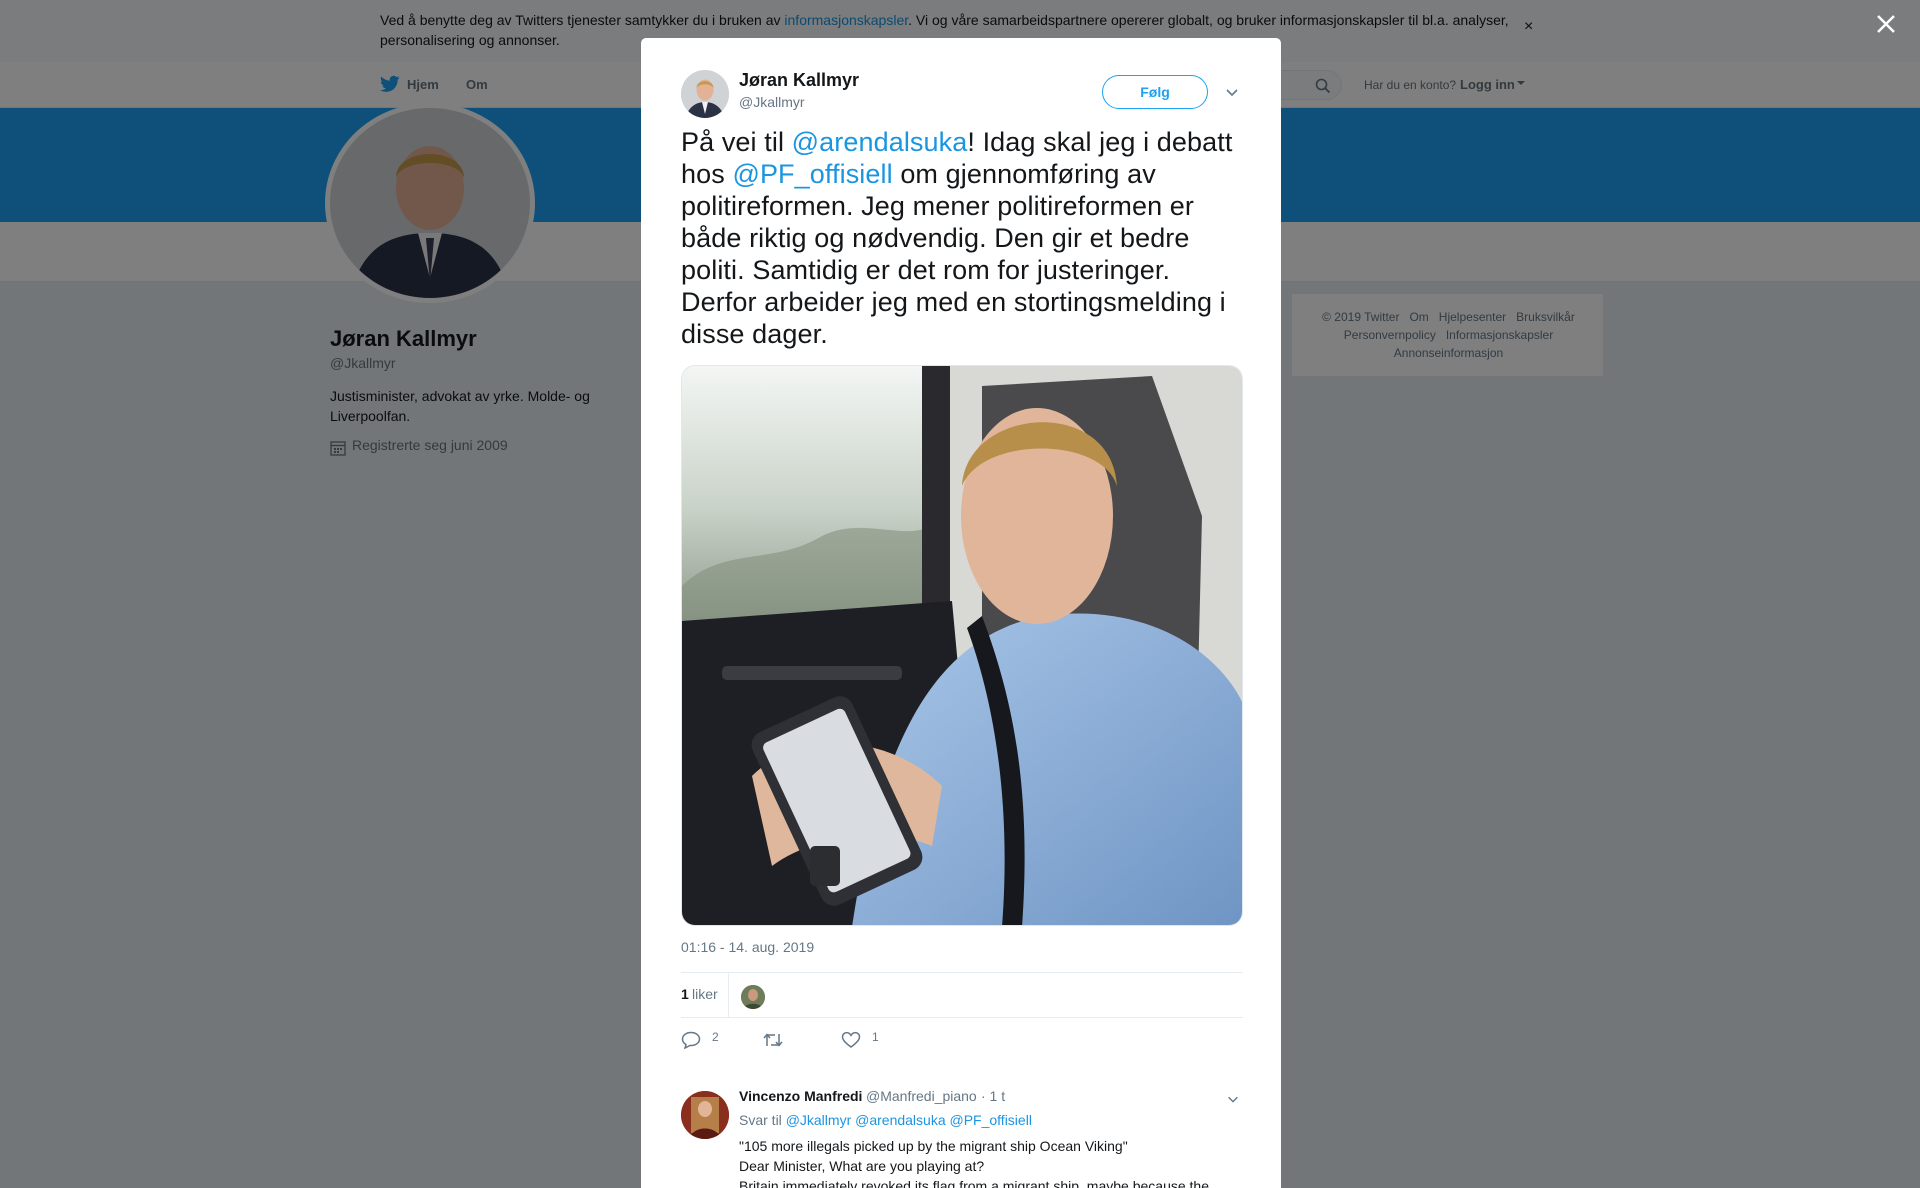  Describe the element at coordinates (715, 1037) in the screenshot. I see `reply-count: 2` at that location.